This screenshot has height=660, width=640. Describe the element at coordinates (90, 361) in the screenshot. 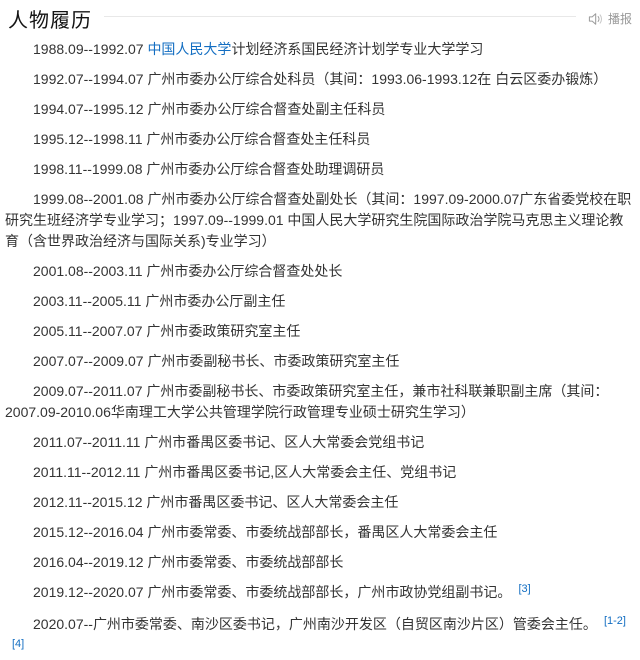

I see `entry-period: 2007.07--2009.07` at that location.